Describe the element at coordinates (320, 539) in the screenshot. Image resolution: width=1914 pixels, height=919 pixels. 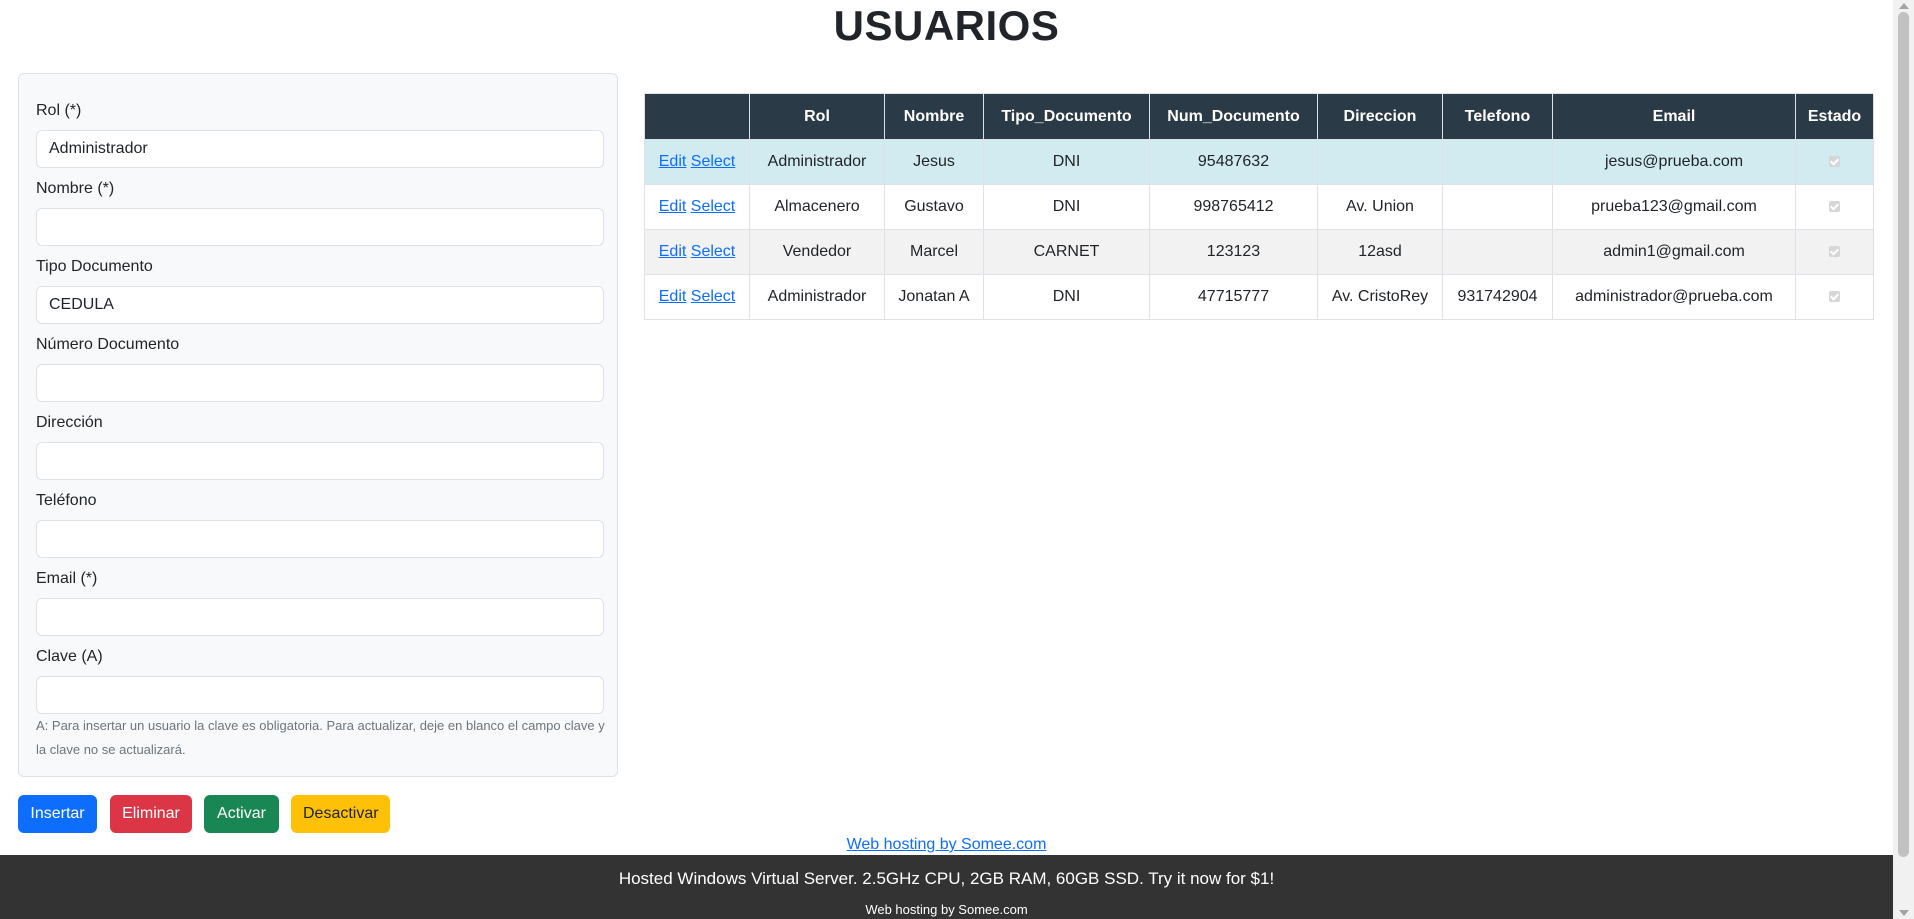
I see `telefono-input` at that location.